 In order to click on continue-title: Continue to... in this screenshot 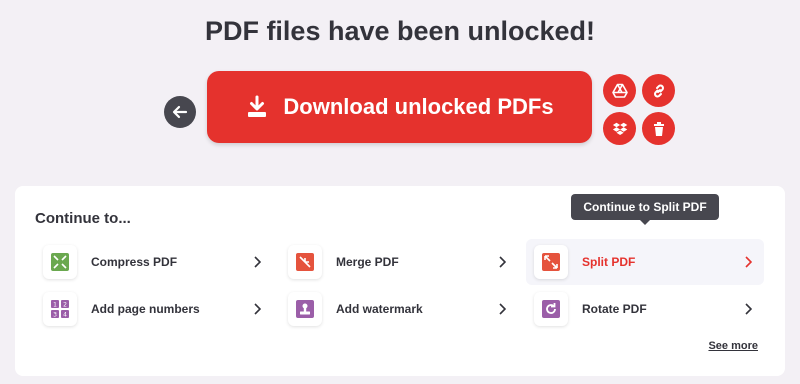, I will do `click(83, 218)`.